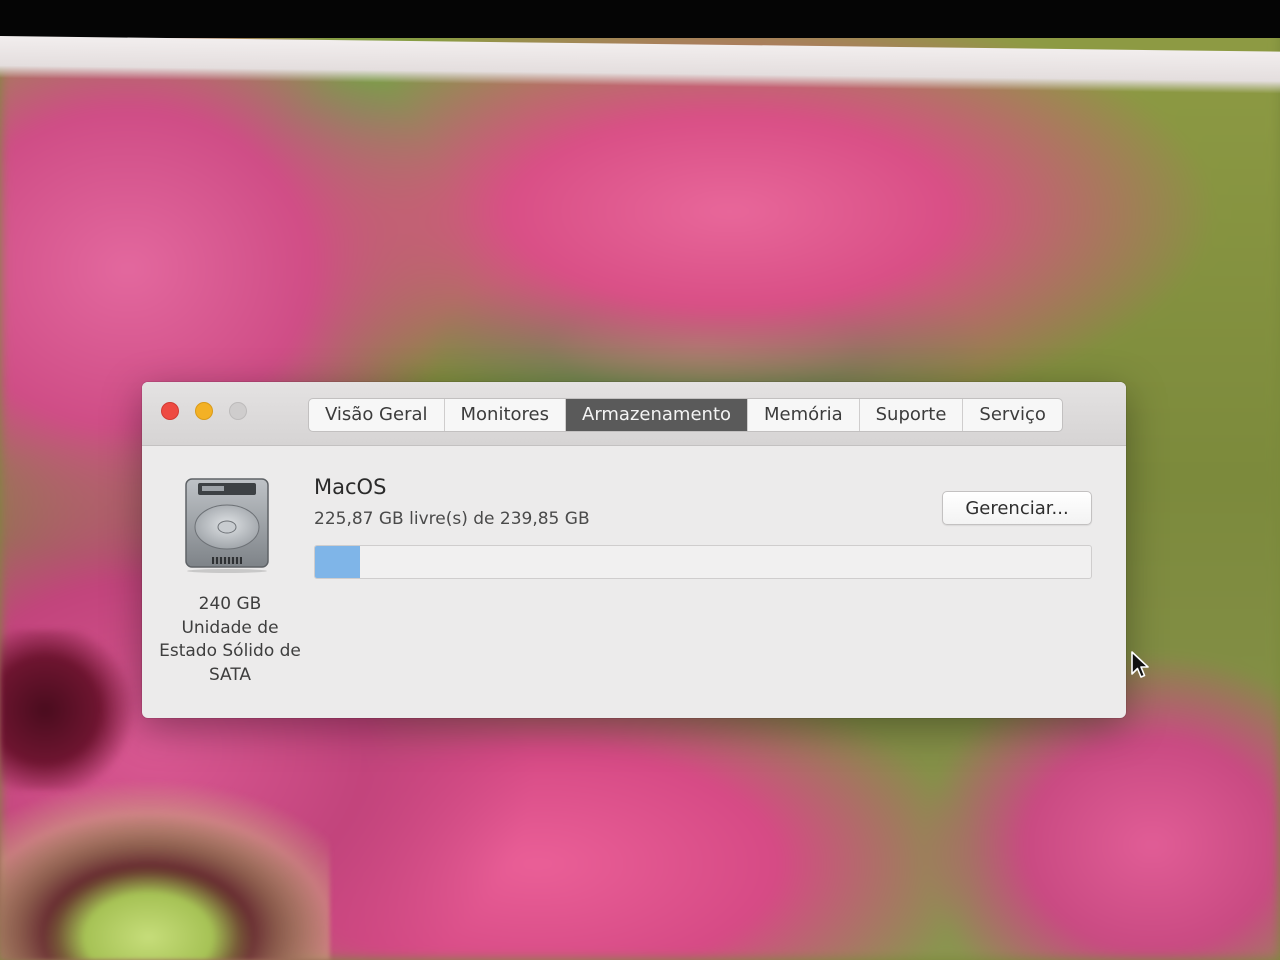 The height and width of the screenshot is (960, 1280). Describe the element at coordinates (170, 411) in the screenshot. I see `close-button` at that location.